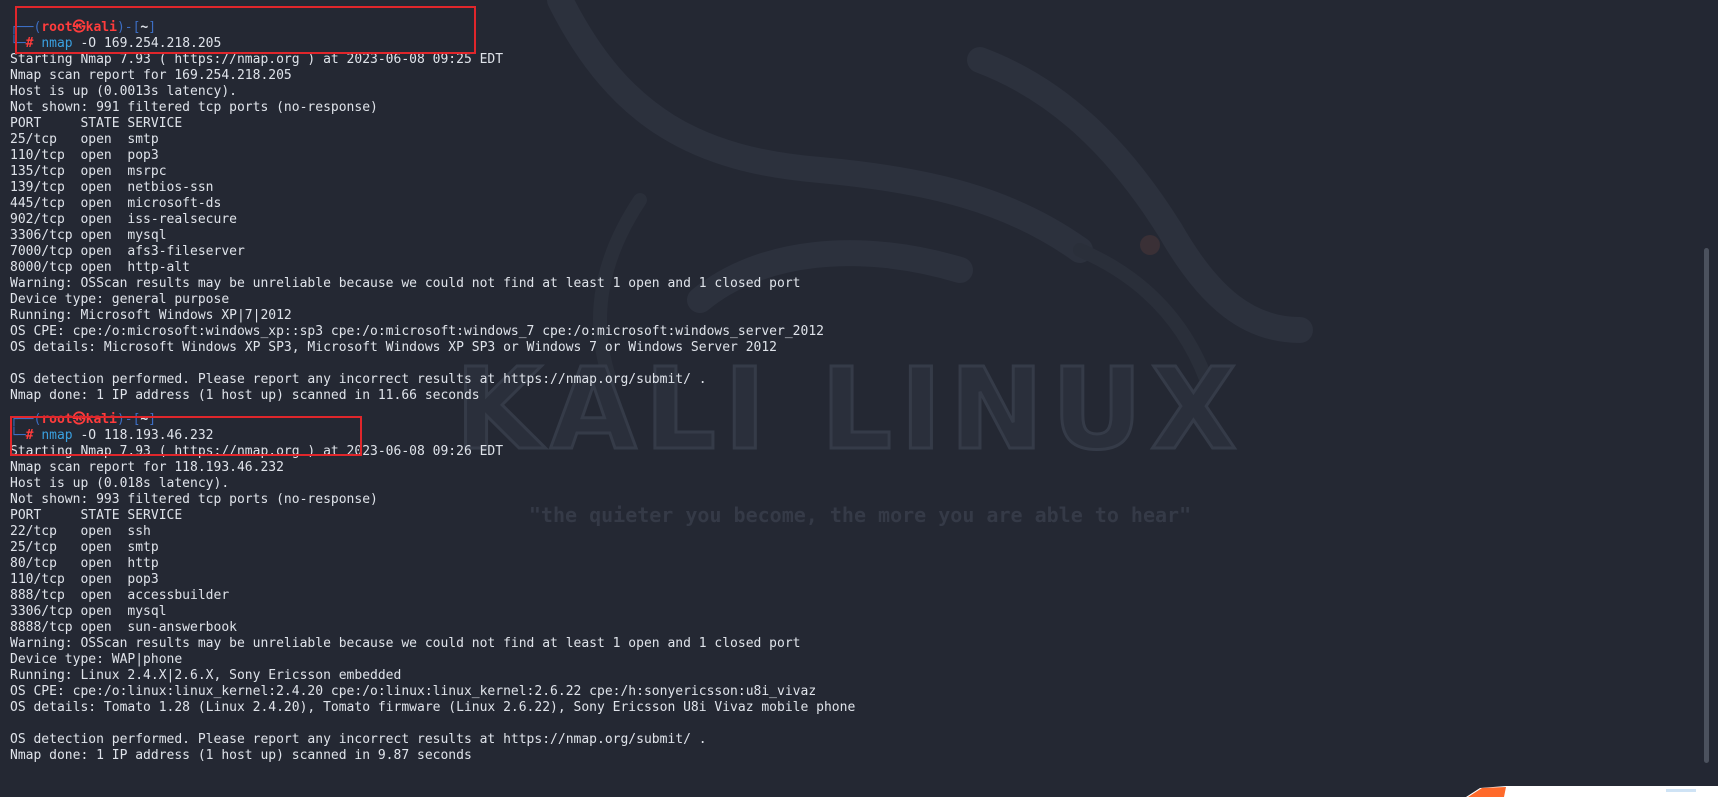  Describe the element at coordinates (123, 627) in the screenshot. I see `output-line: 8888/tcp open sun-answerbook` at that location.